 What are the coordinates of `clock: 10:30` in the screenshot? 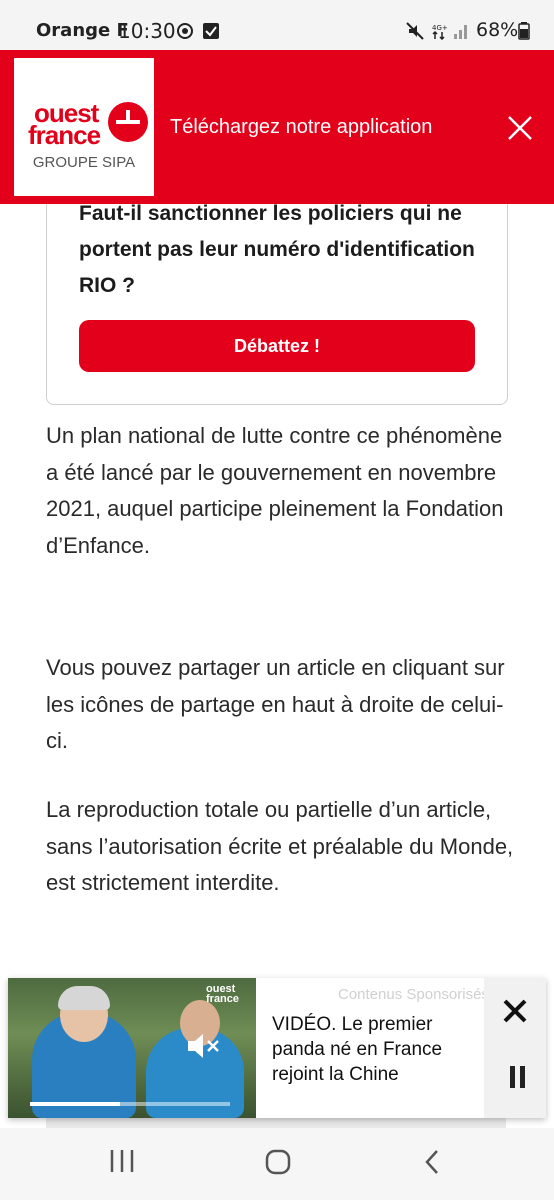 It's located at (147, 31).